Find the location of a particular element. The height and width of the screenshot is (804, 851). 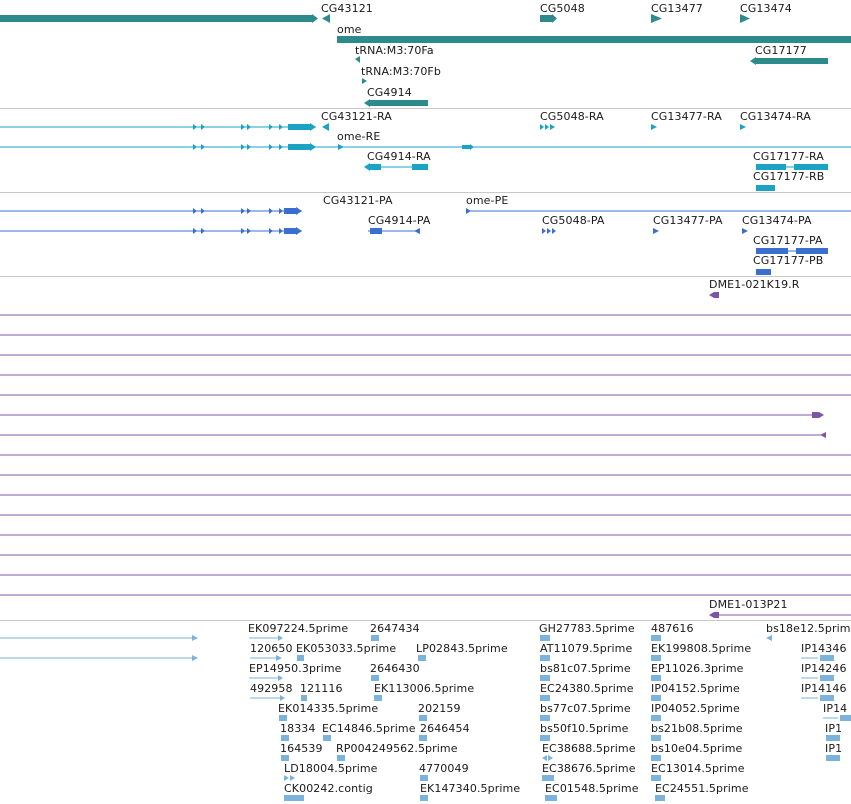

gene-label-cg5048: CG5048 is located at coordinates (562, 8).